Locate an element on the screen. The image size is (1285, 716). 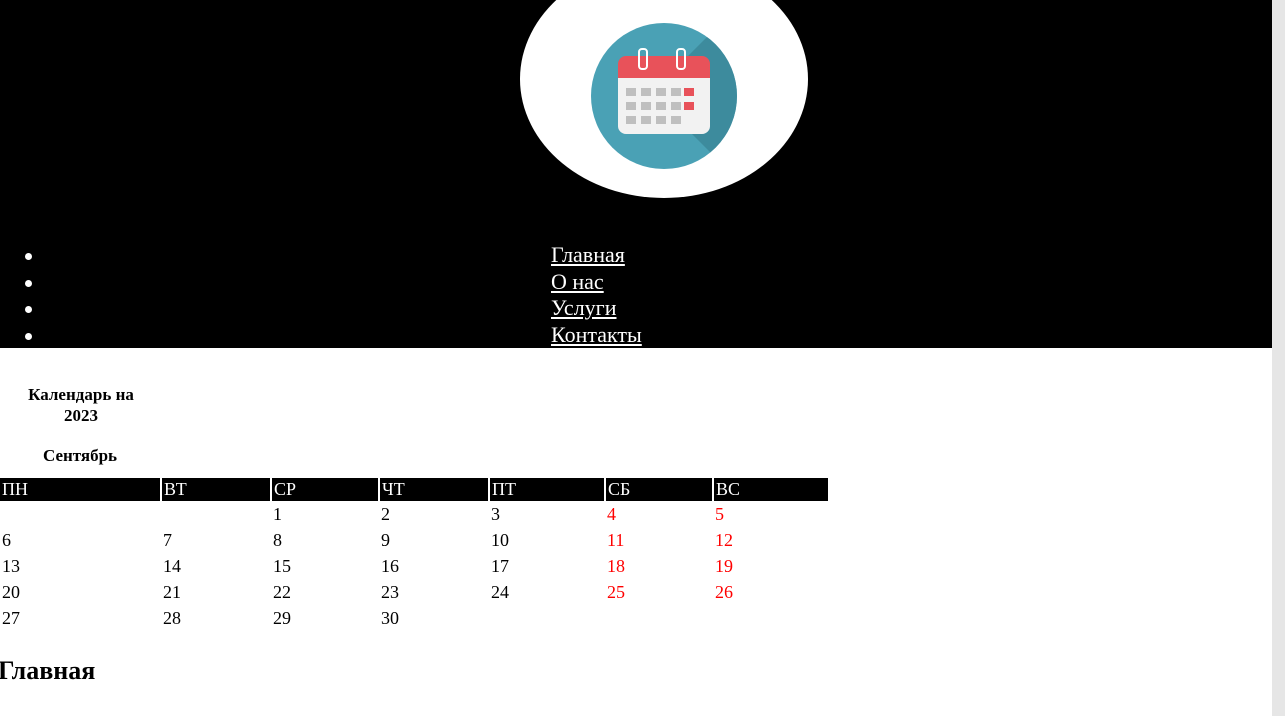
calendar-icon-graphic is located at coordinates (664, 91).